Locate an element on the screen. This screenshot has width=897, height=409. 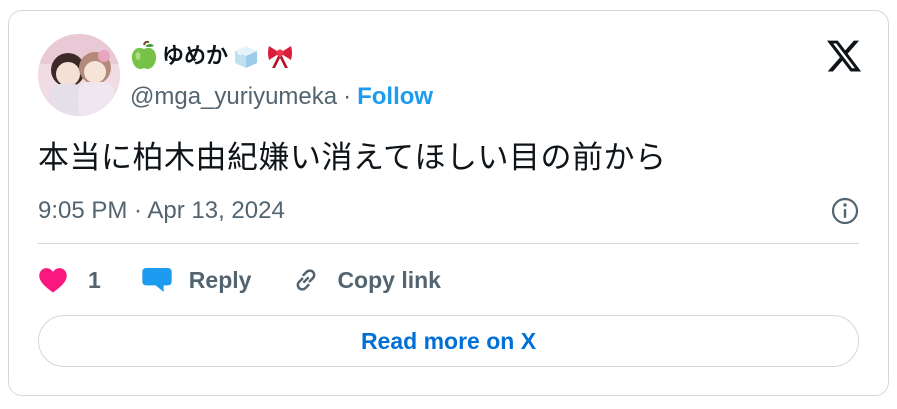
like-button: 1 is located at coordinates (69, 280).